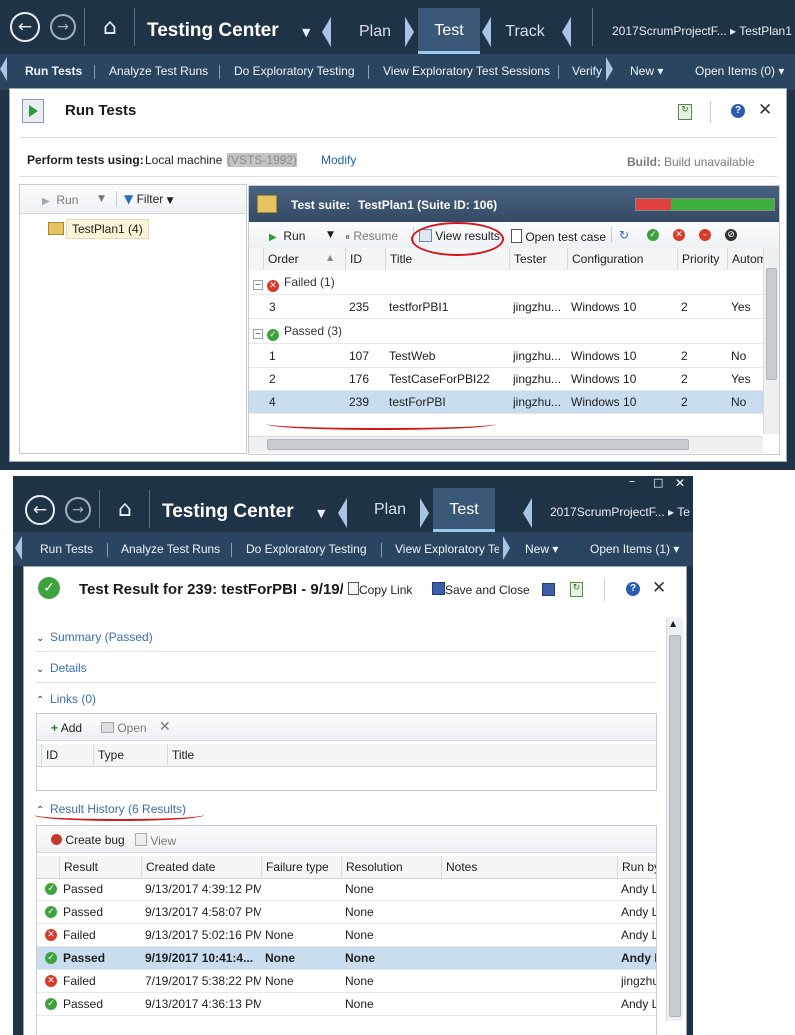  What do you see at coordinates (538, 259) in the screenshot?
I see `col-tester: Tester` at bounding box center [538, 259].